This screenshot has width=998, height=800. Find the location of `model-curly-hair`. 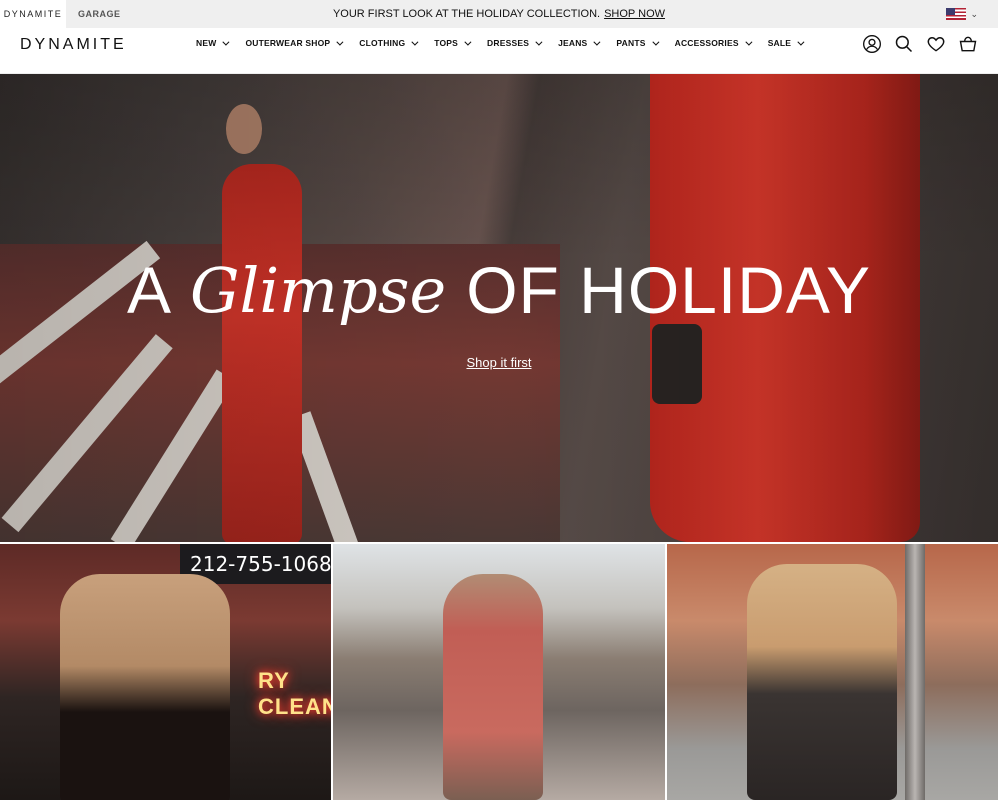

model-curly-hair is located at coordinates (145, 687).